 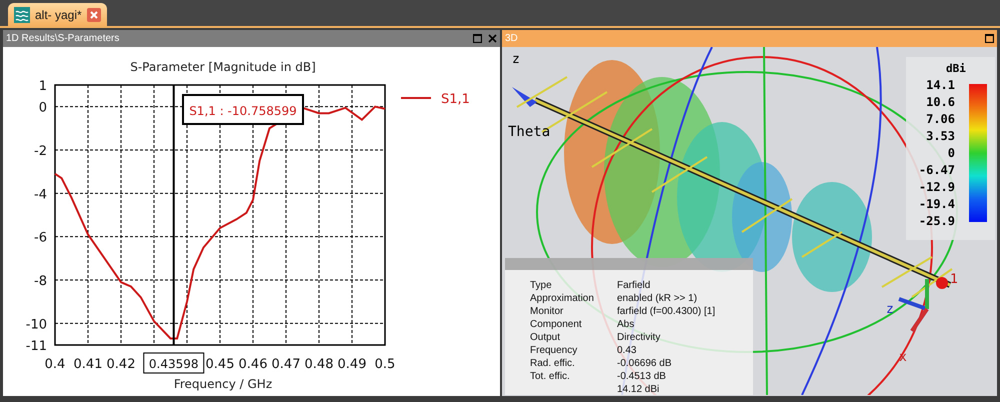 I want to click on legend-tick-label: 7.06, so click(x=940, y=119).